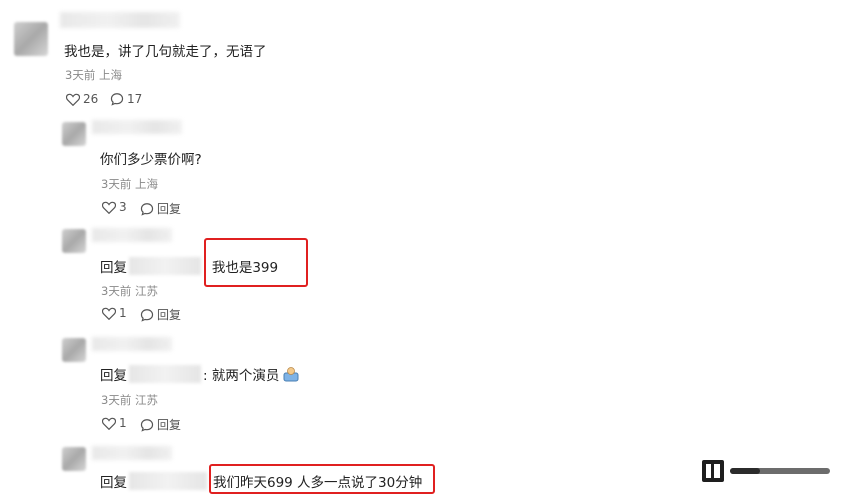 This screenshot has width=850, height=496. What do you see at coordinates (126, 99) in the screenshot?
I see `reply-count-button: 17` at bounding box center [126, 99].